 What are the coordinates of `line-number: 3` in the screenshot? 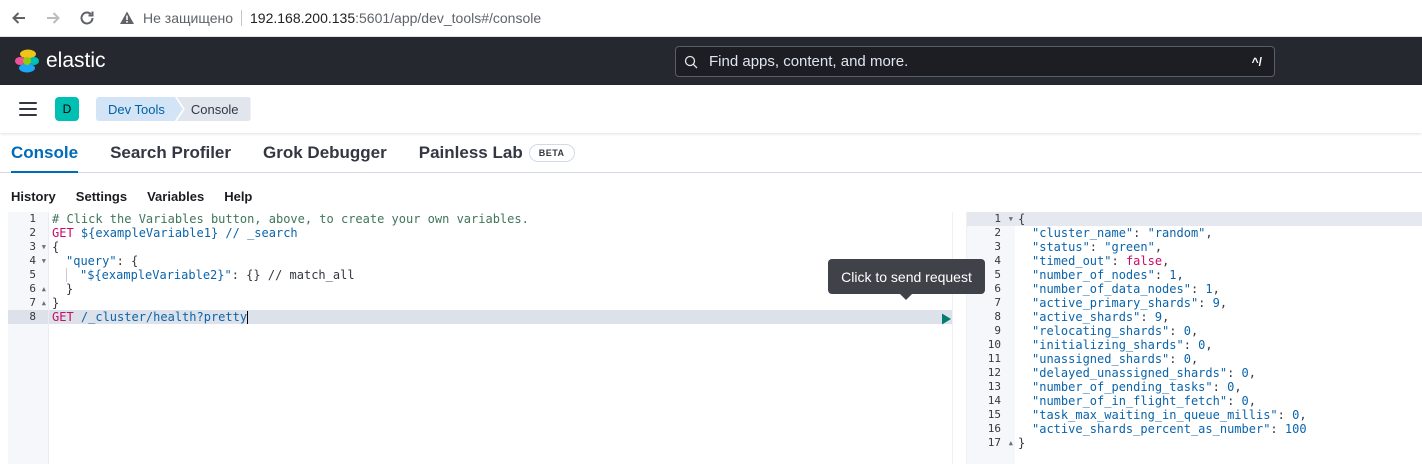 It's located at (991, 247).